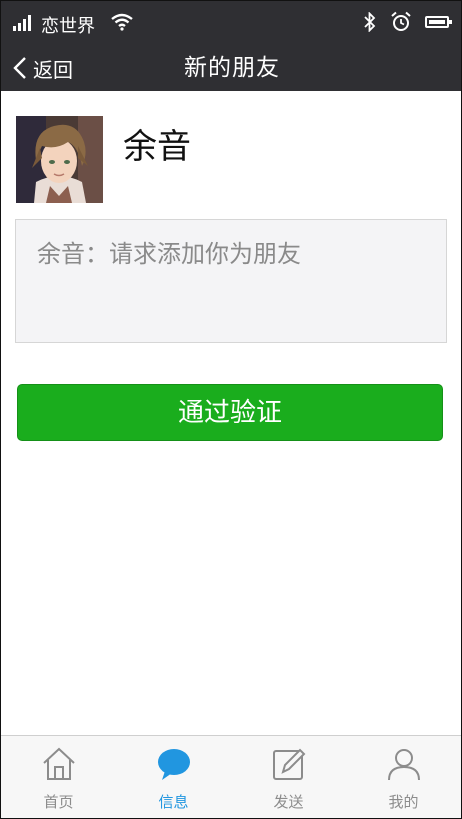 Image resolution: width=462 pixels, height=819 pixels. I want to click on tab-profile-label: 我的, so click(403, 802).